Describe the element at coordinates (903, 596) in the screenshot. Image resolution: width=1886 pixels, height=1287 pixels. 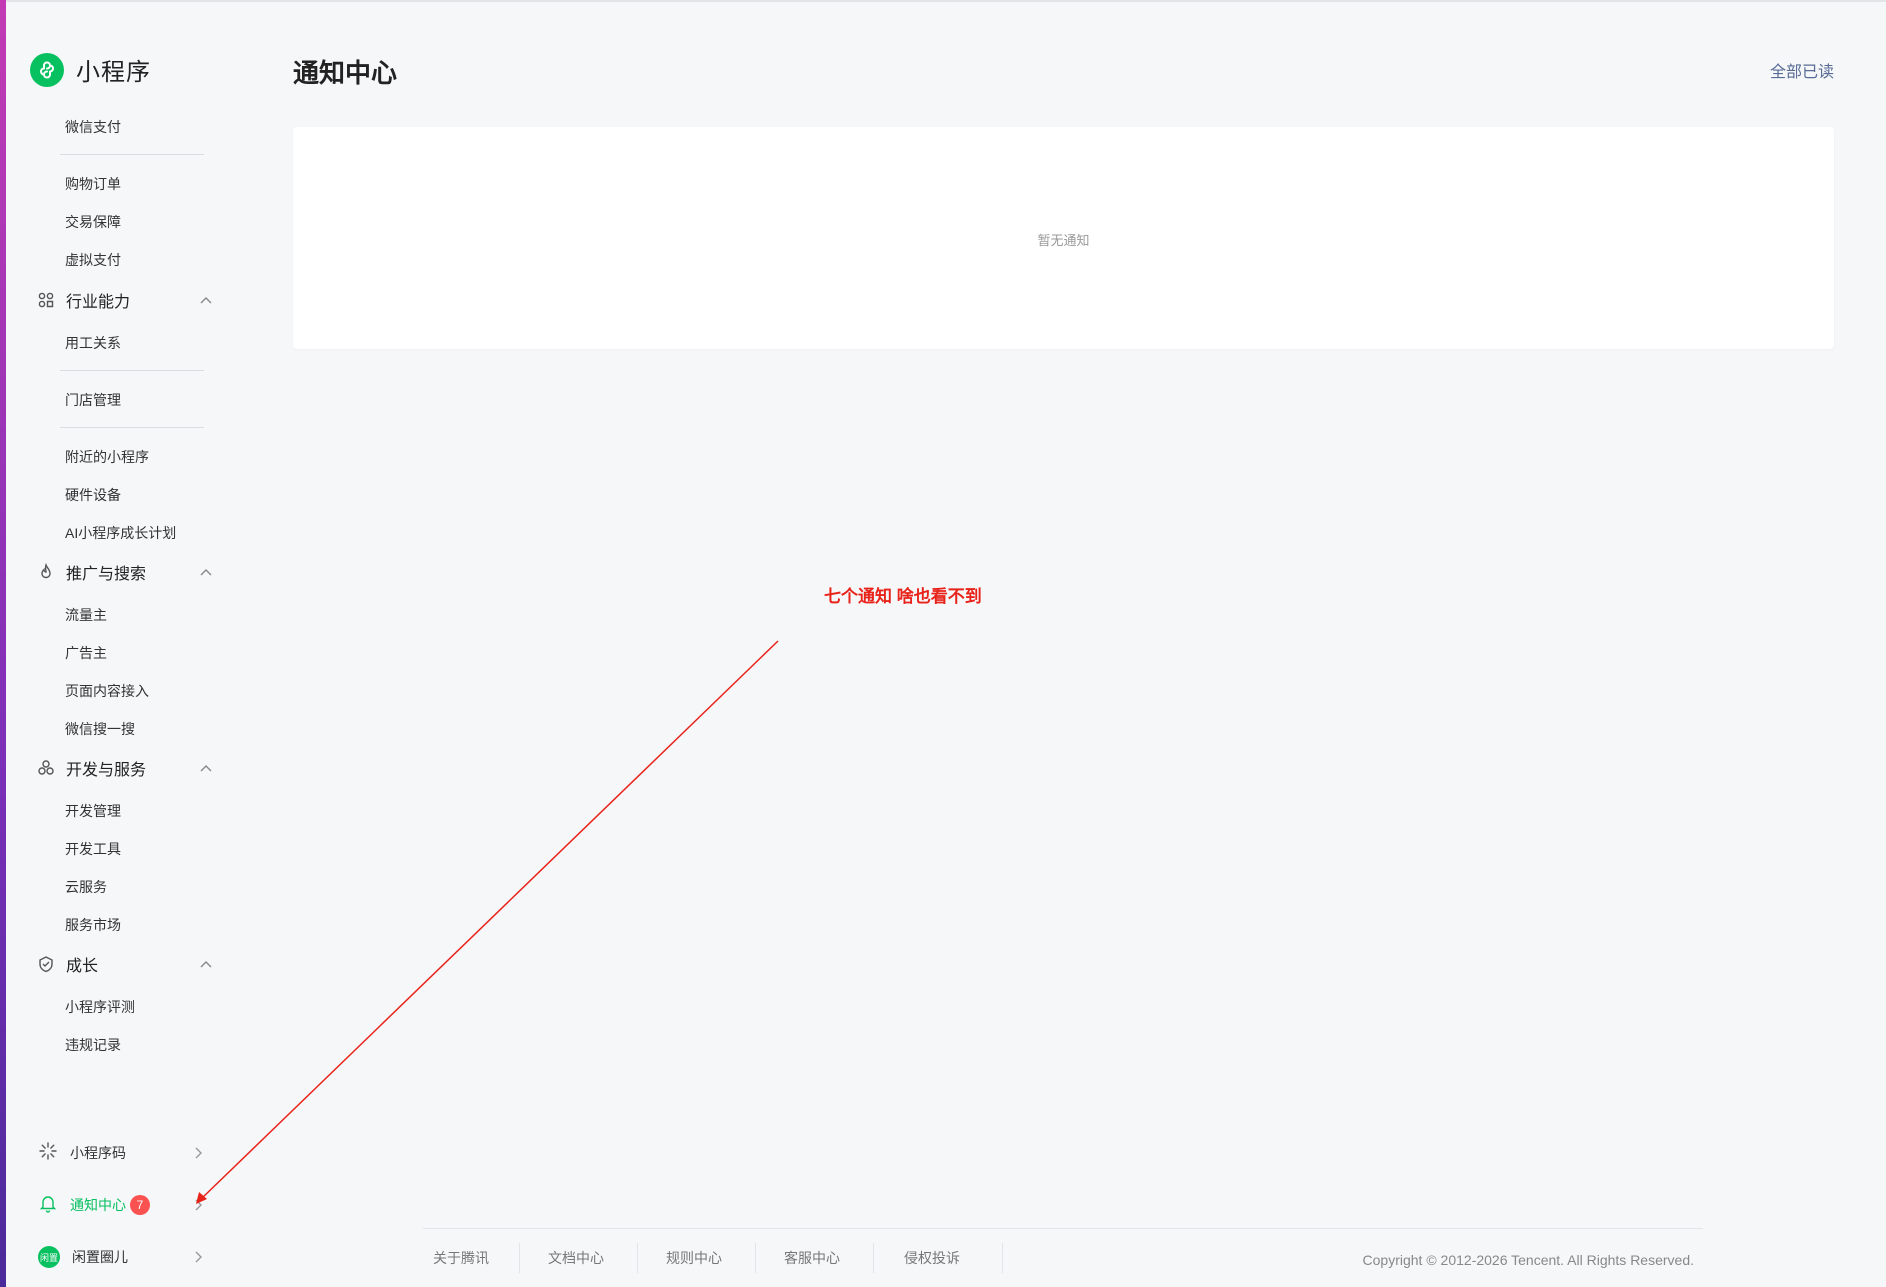
I see `annotation-text: 七个通知 啥也看不到` at that location.